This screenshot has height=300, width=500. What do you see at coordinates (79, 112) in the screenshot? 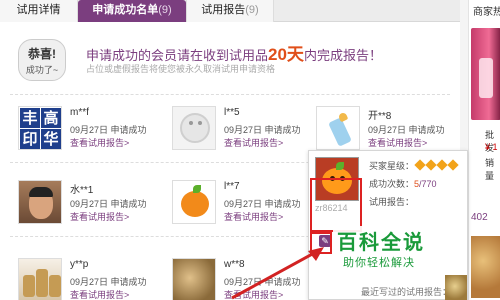
I see `username: m**f` at bounding box center [79, 112].